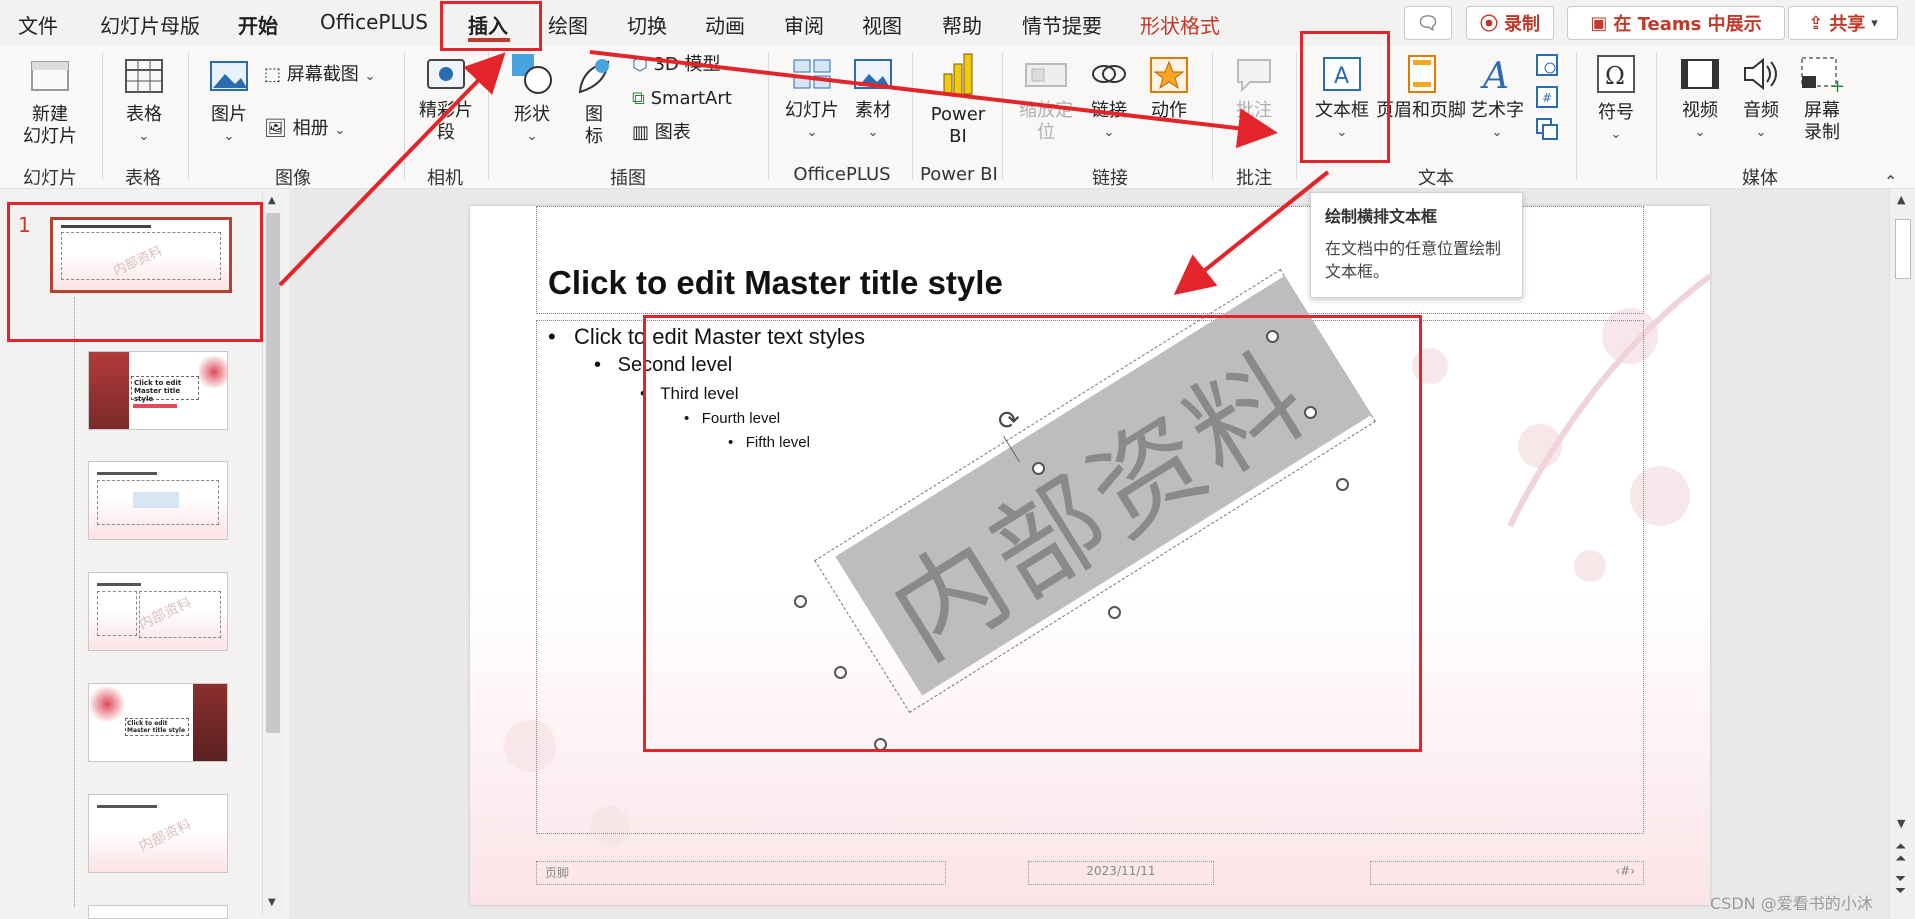 This screenshot has width=1915, height=919. I want to click on wordart-button: A 艺术字 ⌄, so click(1497, 99).